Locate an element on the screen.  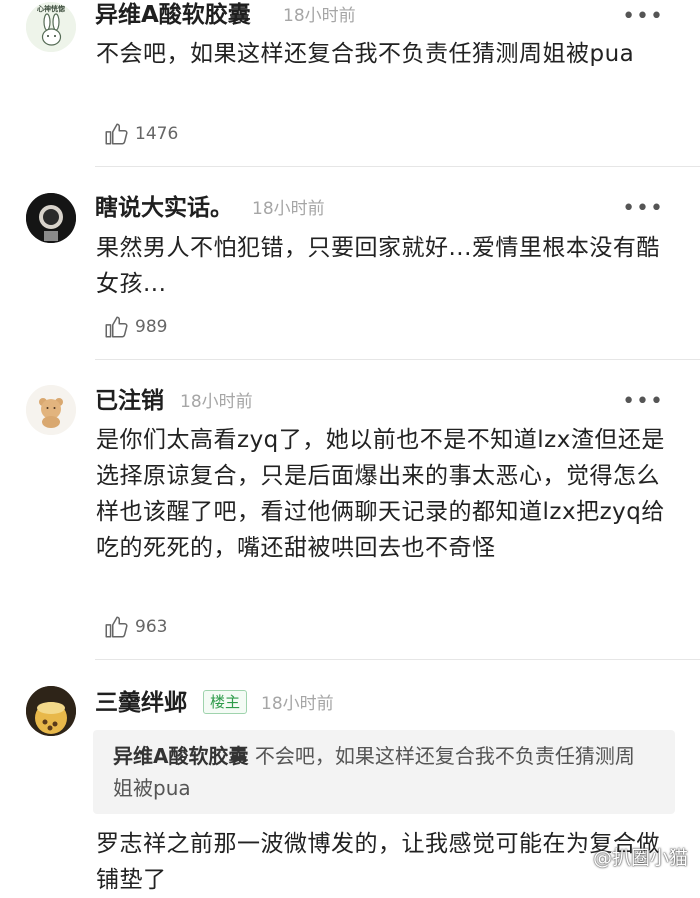
quoted-reply: 异维A酸软胶囊 不会吧，如果这样还复合我不负责任猜测周姐被pua is located at coordinates (384, 772).